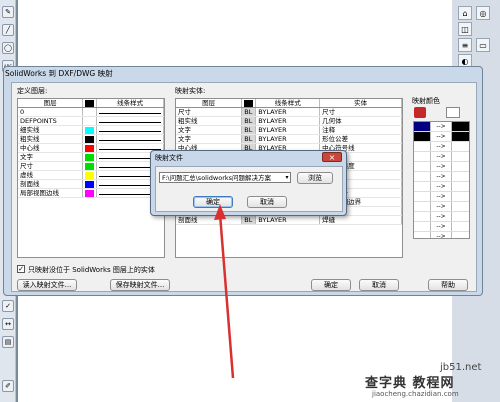  I want to click on color-mapping-grid: --> --> --> --> --> --> --> --> --> --> --> -->, so click(441, 180).